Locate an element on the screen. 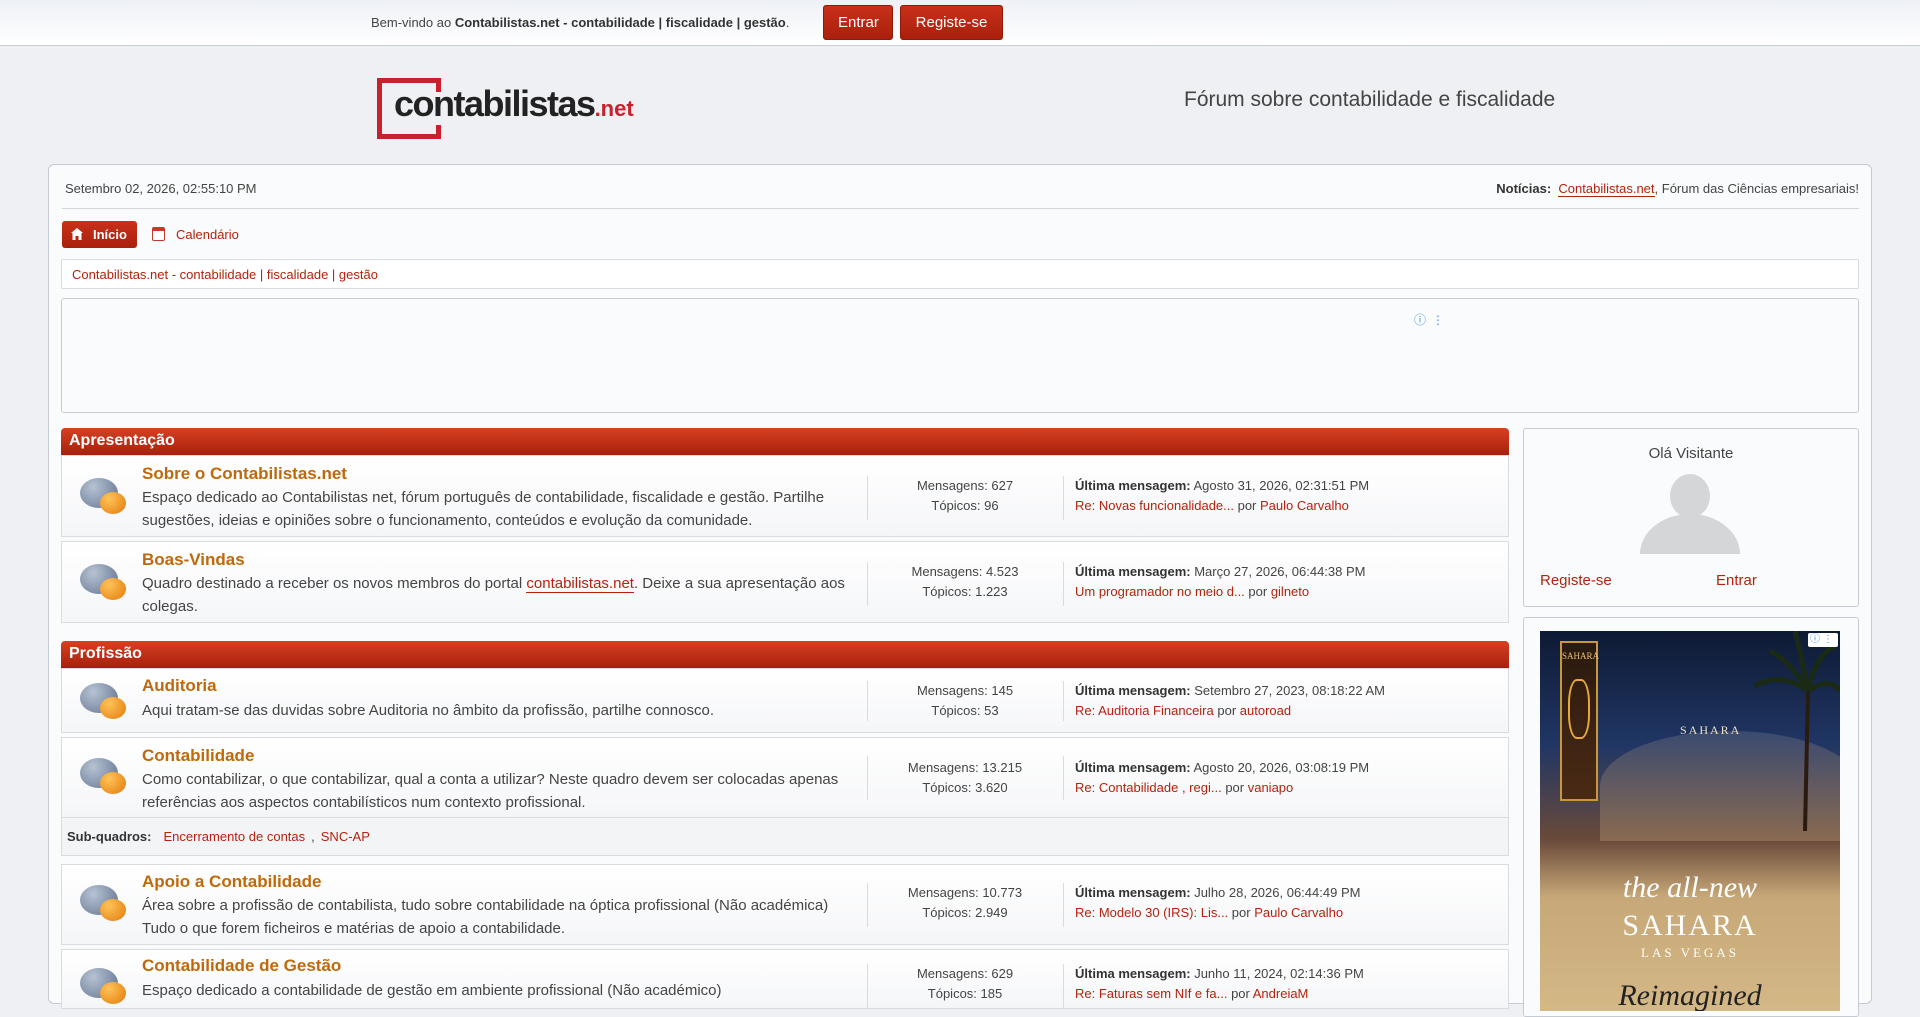 The image size is (1920, 1017). last-post-user-link: vaniapo is located at coordinates (1271, 787).